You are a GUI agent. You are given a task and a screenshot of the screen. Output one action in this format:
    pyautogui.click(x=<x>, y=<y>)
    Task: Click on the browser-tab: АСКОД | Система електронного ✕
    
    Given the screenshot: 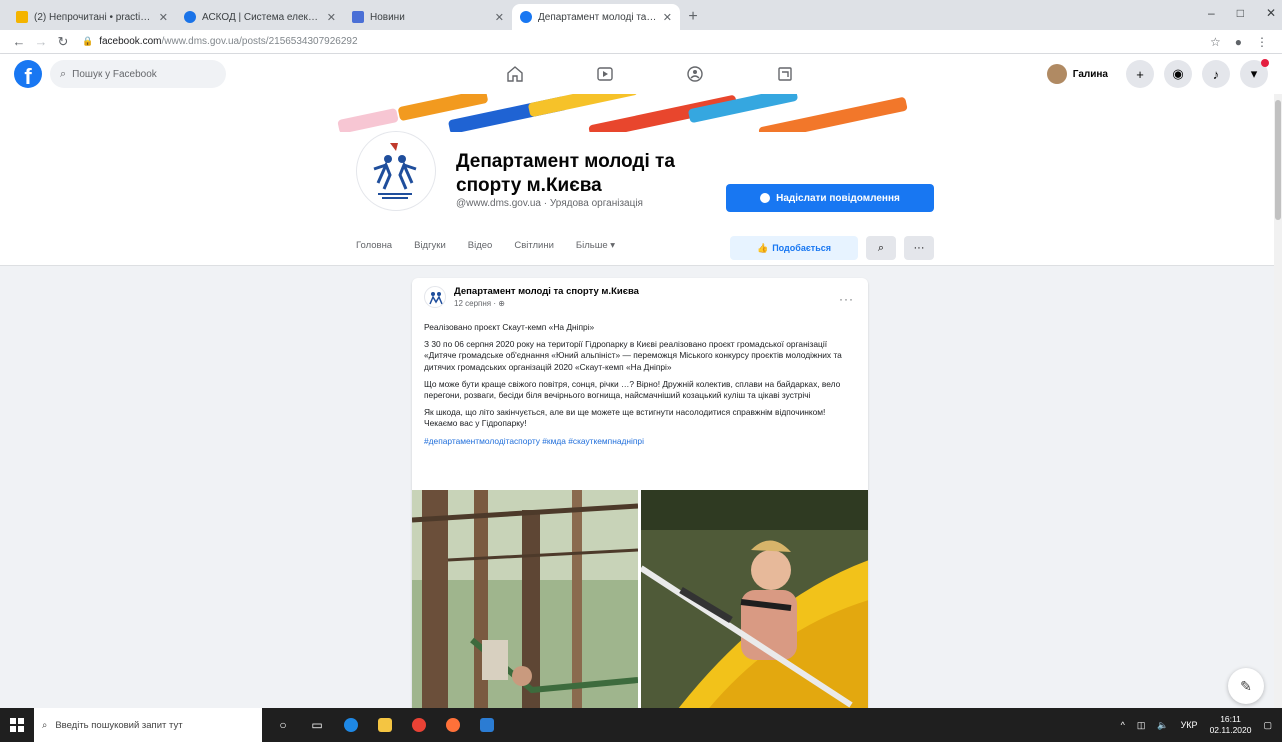 What is the action you would take?
    pyautogui.click(x=260, y=17)
    